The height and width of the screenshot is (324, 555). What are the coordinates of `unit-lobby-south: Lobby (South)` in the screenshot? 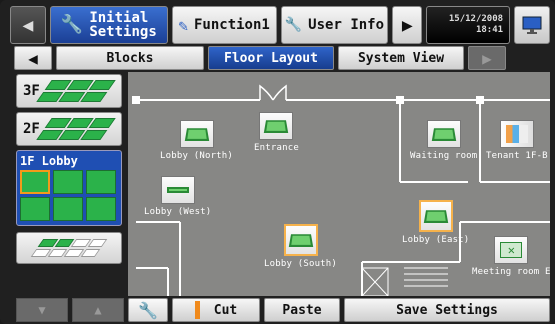 It's located at (300, 246).